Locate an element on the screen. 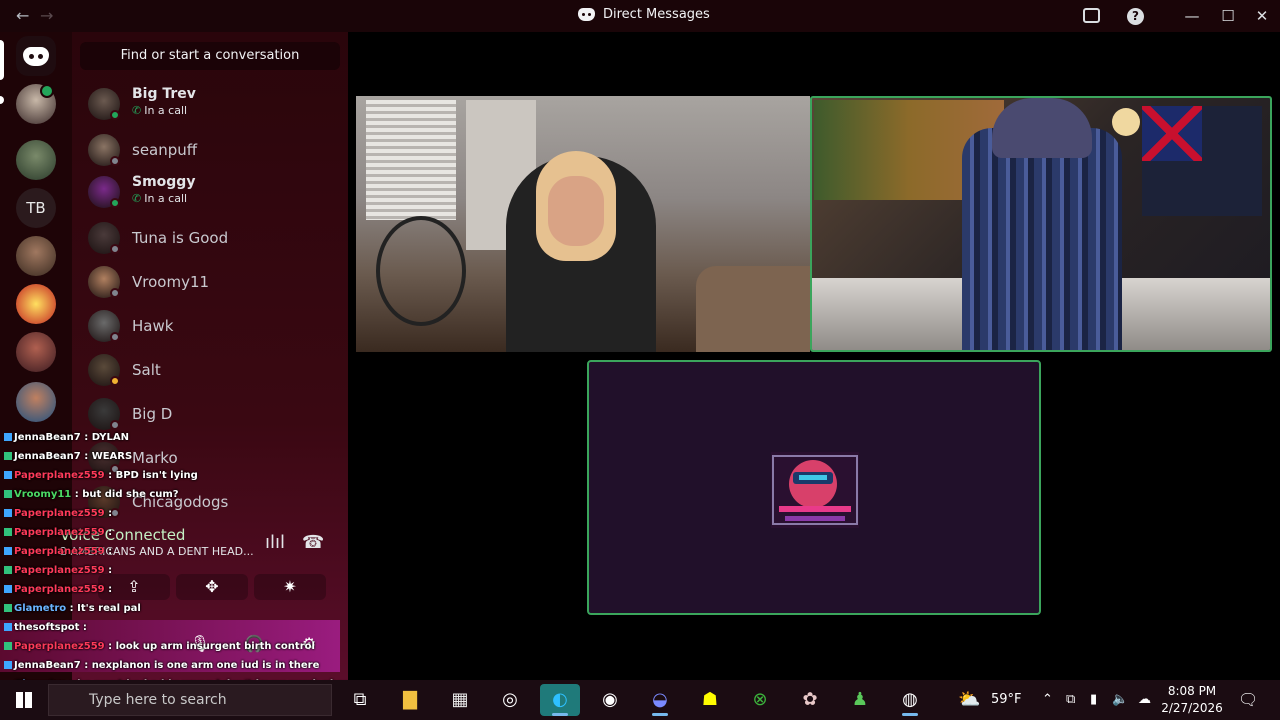  server-icon-initials: TB is located at coordinates (36, 208).